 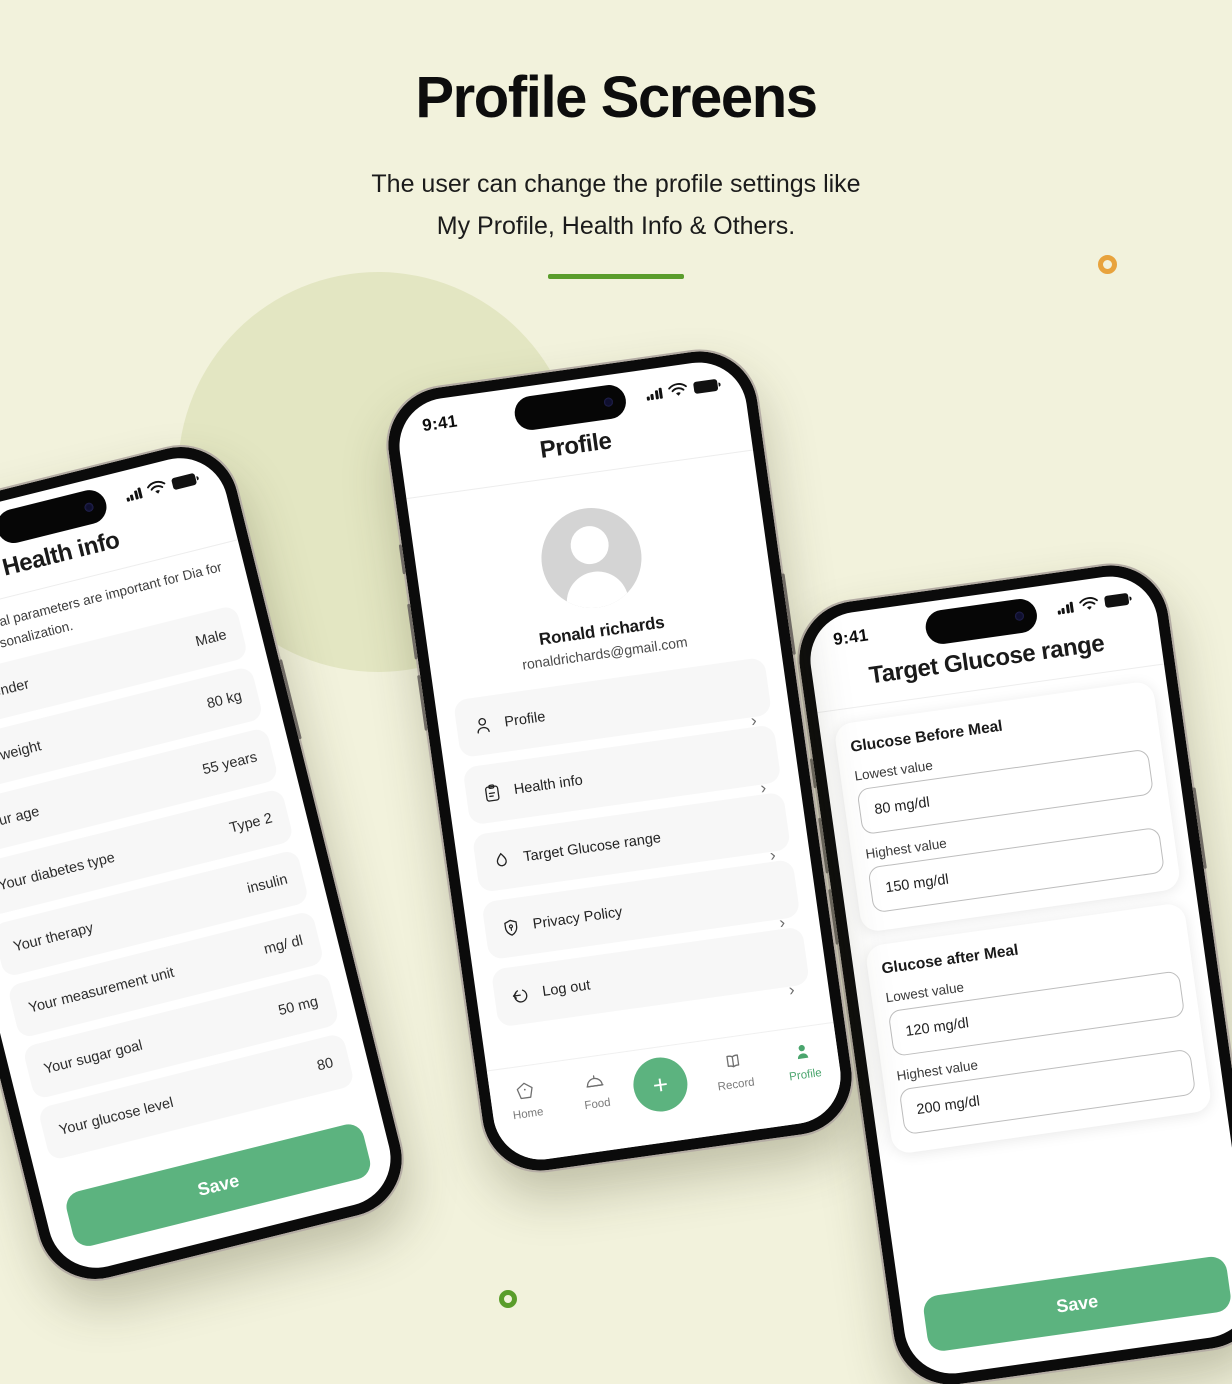 I want to click on add-button: +, so click(x=660, y=1085).